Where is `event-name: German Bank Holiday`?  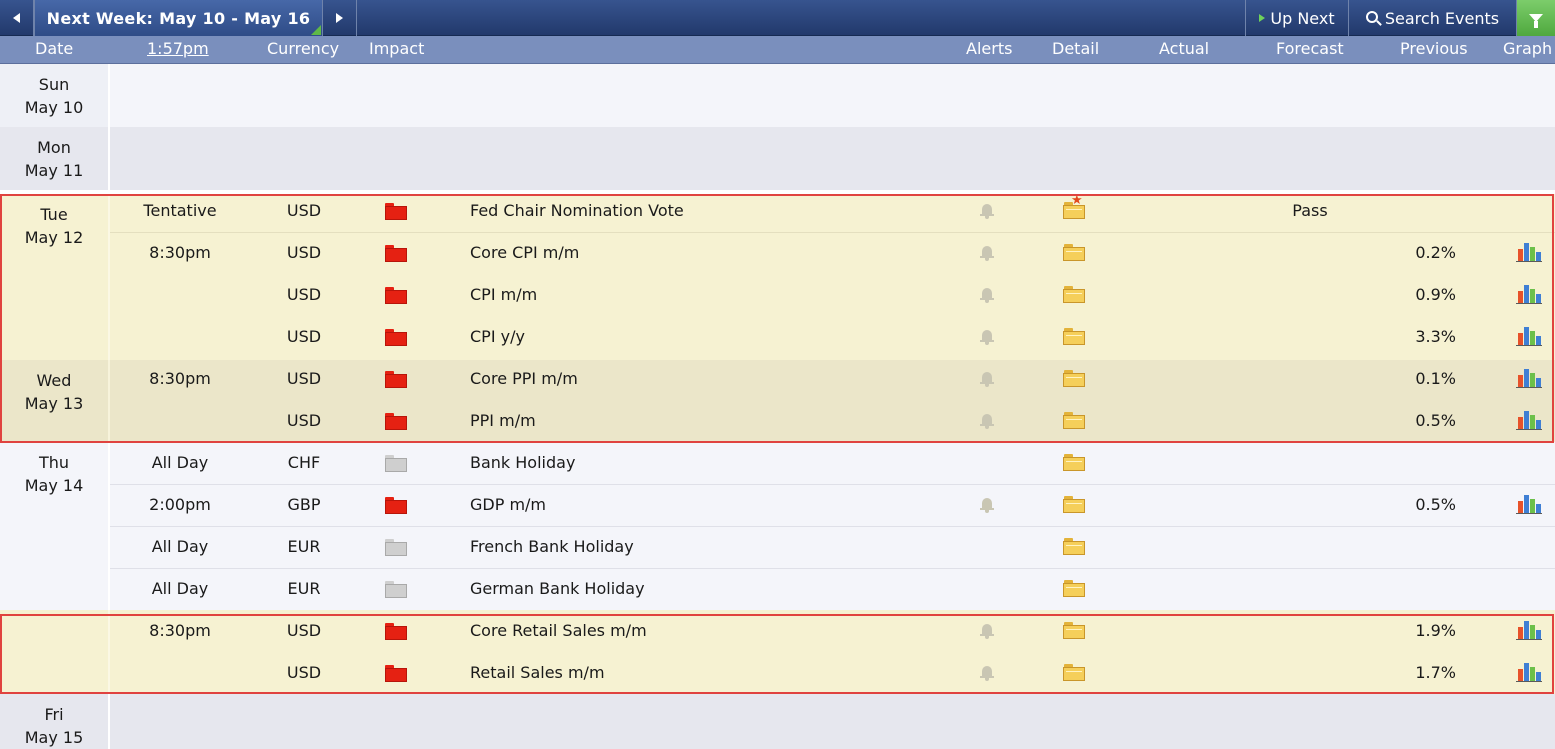
event-name: German Bank Holiday is located at coordinates (557, 589).